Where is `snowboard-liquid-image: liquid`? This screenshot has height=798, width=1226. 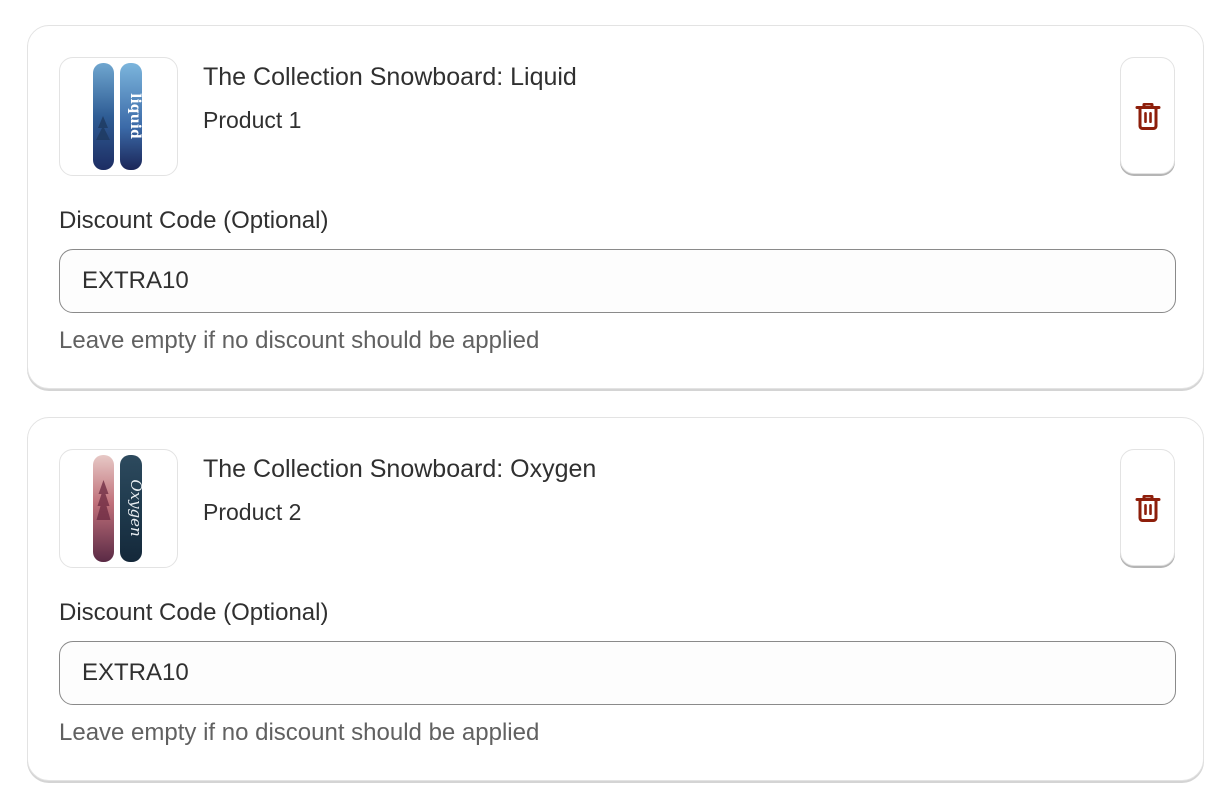
snowboard-liquid-image: liquid is located at coordinates (118, 116).